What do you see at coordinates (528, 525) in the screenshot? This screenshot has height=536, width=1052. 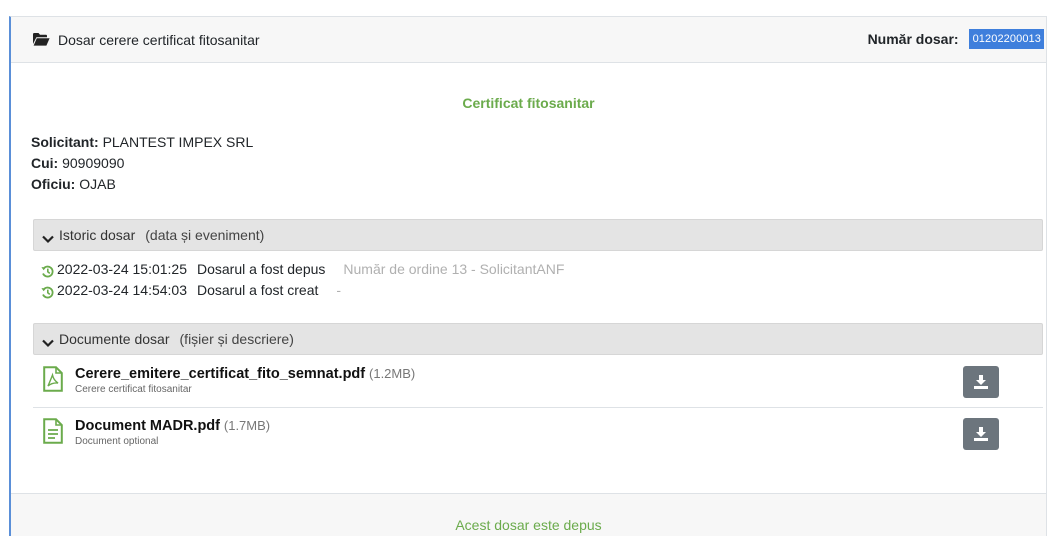 I see `status-text: Acest dosar este depus` at bounding box center [528, 525].